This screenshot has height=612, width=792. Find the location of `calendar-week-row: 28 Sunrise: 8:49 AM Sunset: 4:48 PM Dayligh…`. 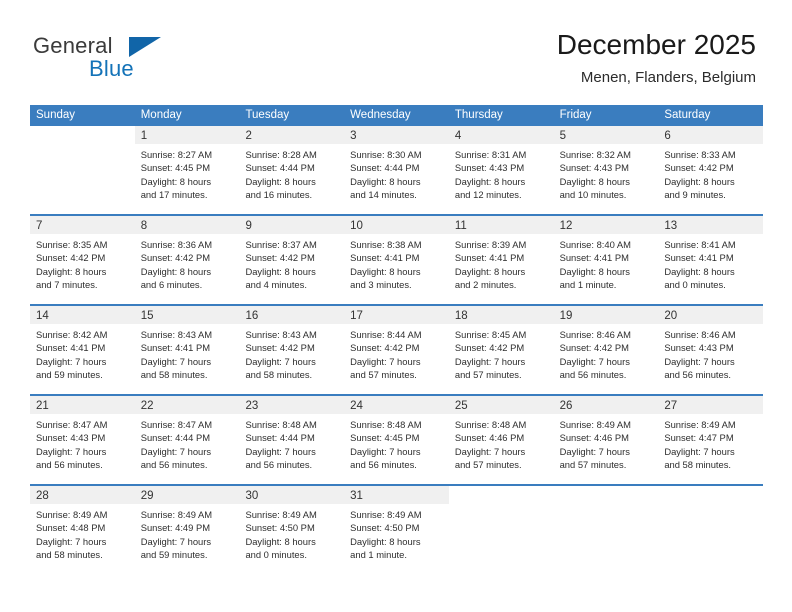

calendar-week-row: 28 Sunrise: 8:49 AM Sunset: 4:48 PM Dayligh… is located at coordinates (397, 529).